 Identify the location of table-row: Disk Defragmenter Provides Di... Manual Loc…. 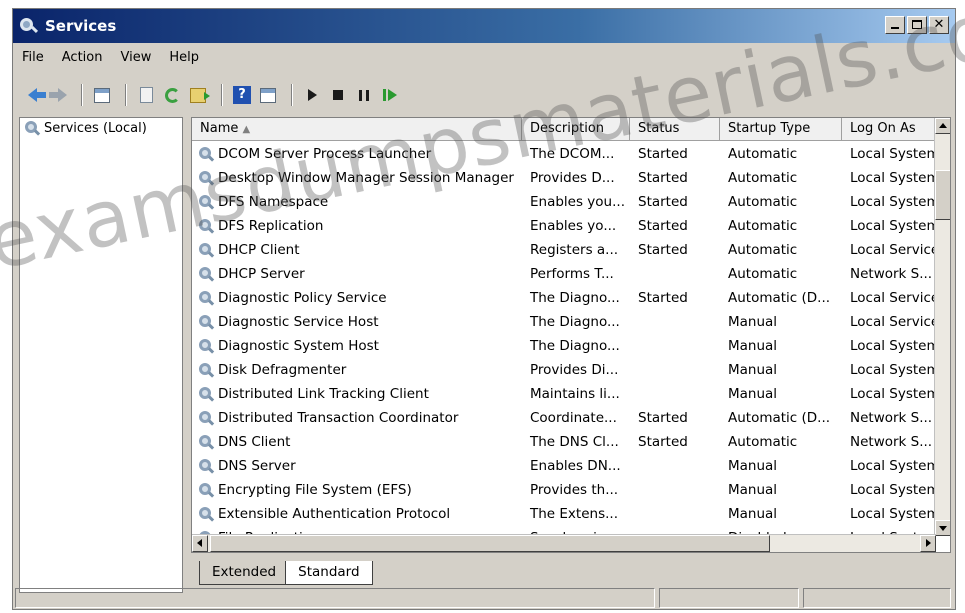
(564, 370).